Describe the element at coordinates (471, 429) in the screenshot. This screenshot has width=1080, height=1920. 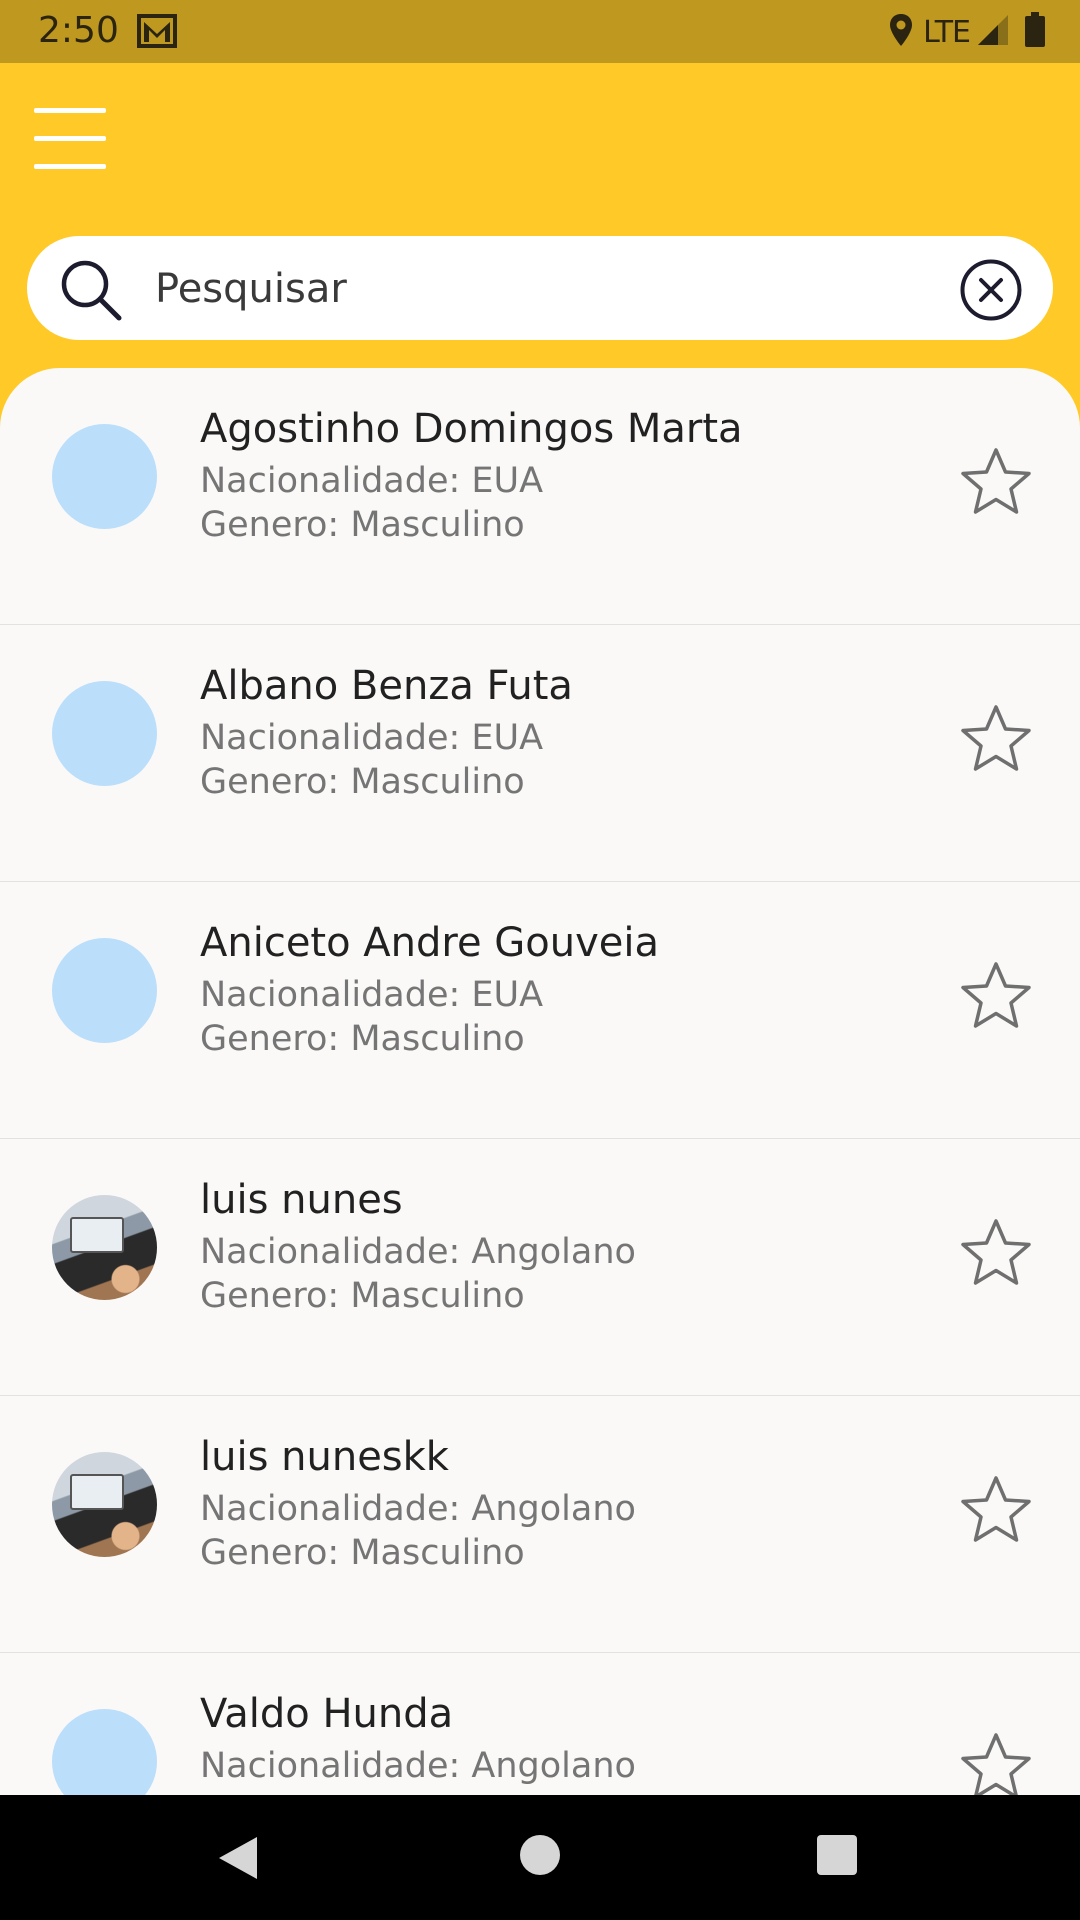
I see `person-name: Agostinho Domingos Marta` at that location.